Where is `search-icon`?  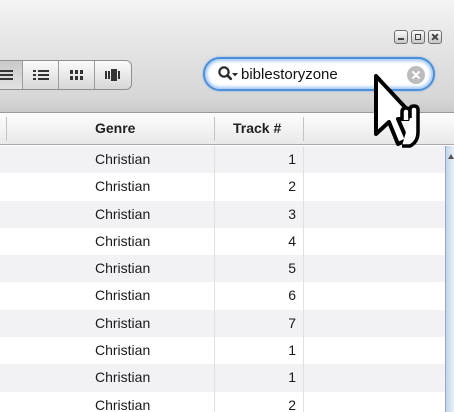
search-icon is located at coordinates (228, 74).